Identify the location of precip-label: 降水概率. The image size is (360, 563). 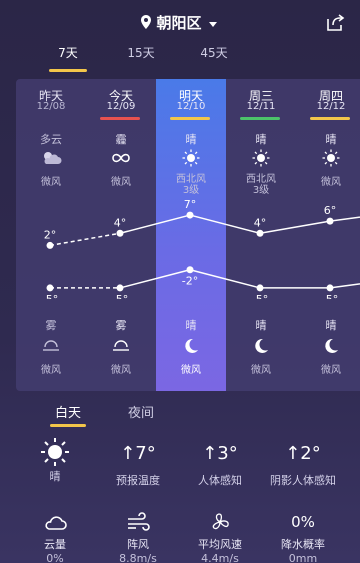
(303, 544).